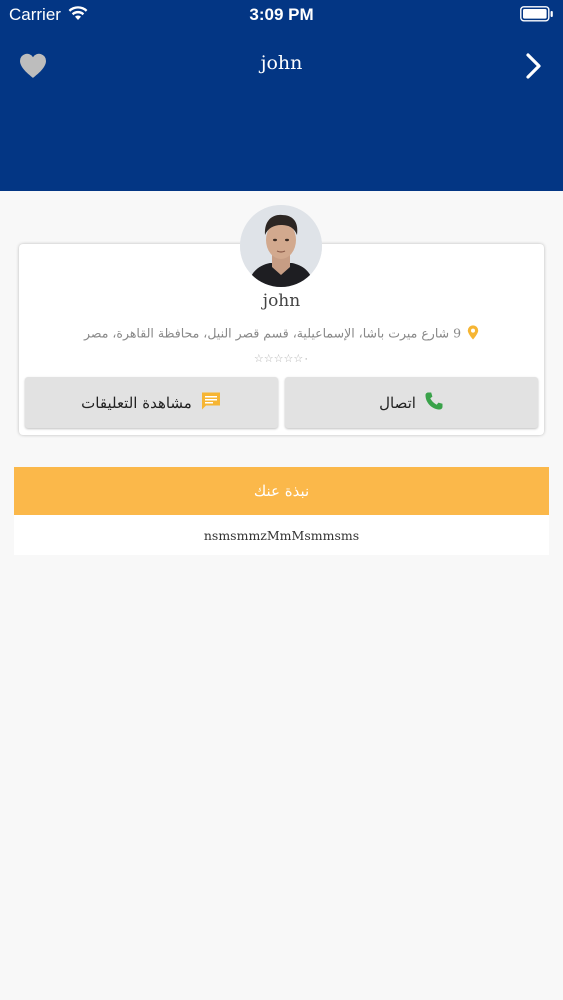 The image size is (563, 1000). Describe the element at coordinates (281, 301) in the screenshot. I see `profile-name: john` at that location.